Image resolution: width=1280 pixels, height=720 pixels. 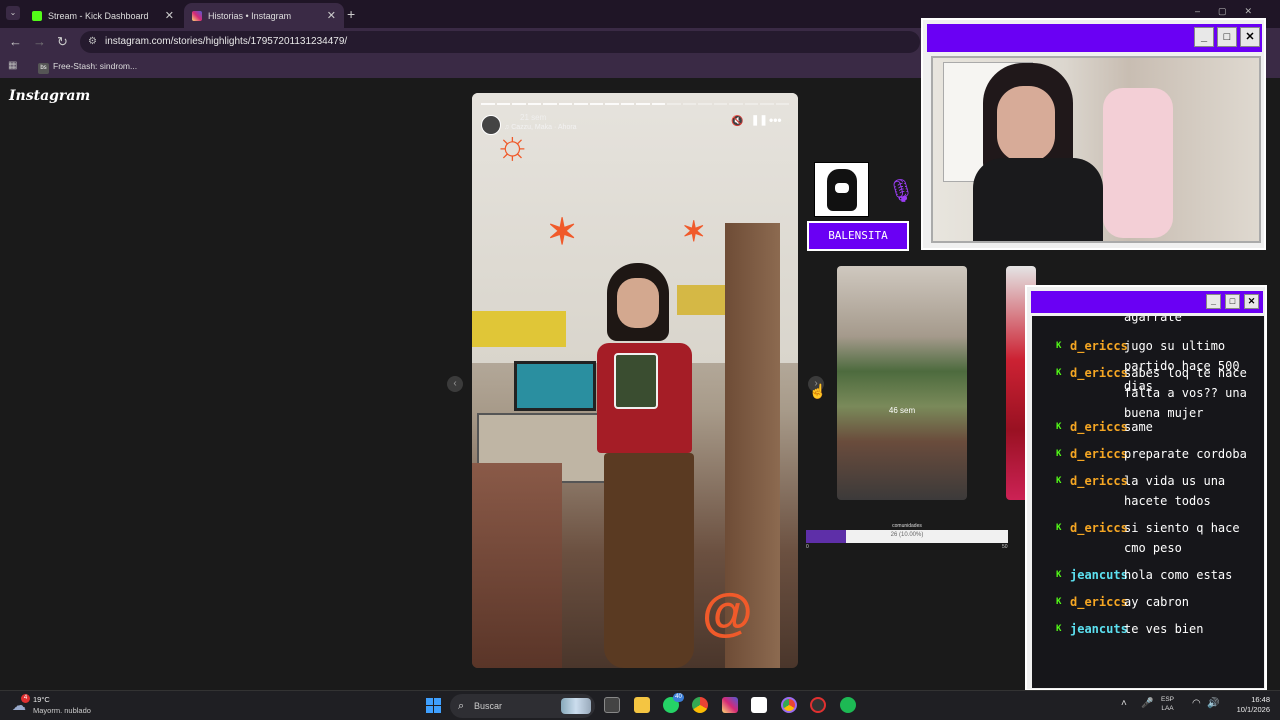 What do you see at coordinates (1182, 538) in the screenshot?
I see `chat-text: si siento q hace cmo peso` at bounding box center [1182, 538].